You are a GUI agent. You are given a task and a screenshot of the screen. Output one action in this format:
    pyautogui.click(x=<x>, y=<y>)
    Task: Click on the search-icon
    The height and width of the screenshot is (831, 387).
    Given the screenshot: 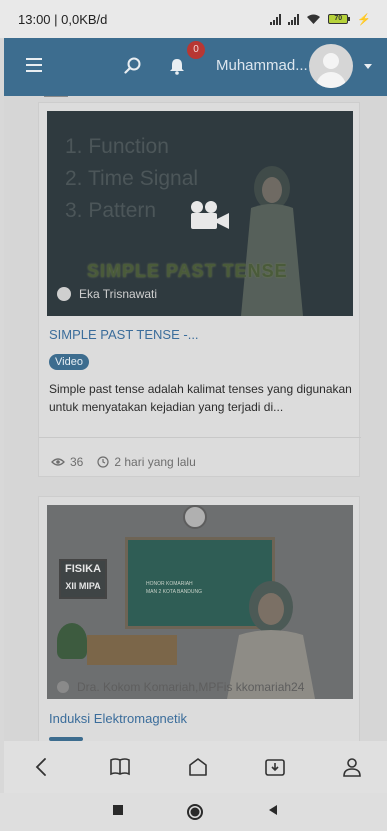 What is the action you would take?
    pyautogui.click(x=133, y=66)
    